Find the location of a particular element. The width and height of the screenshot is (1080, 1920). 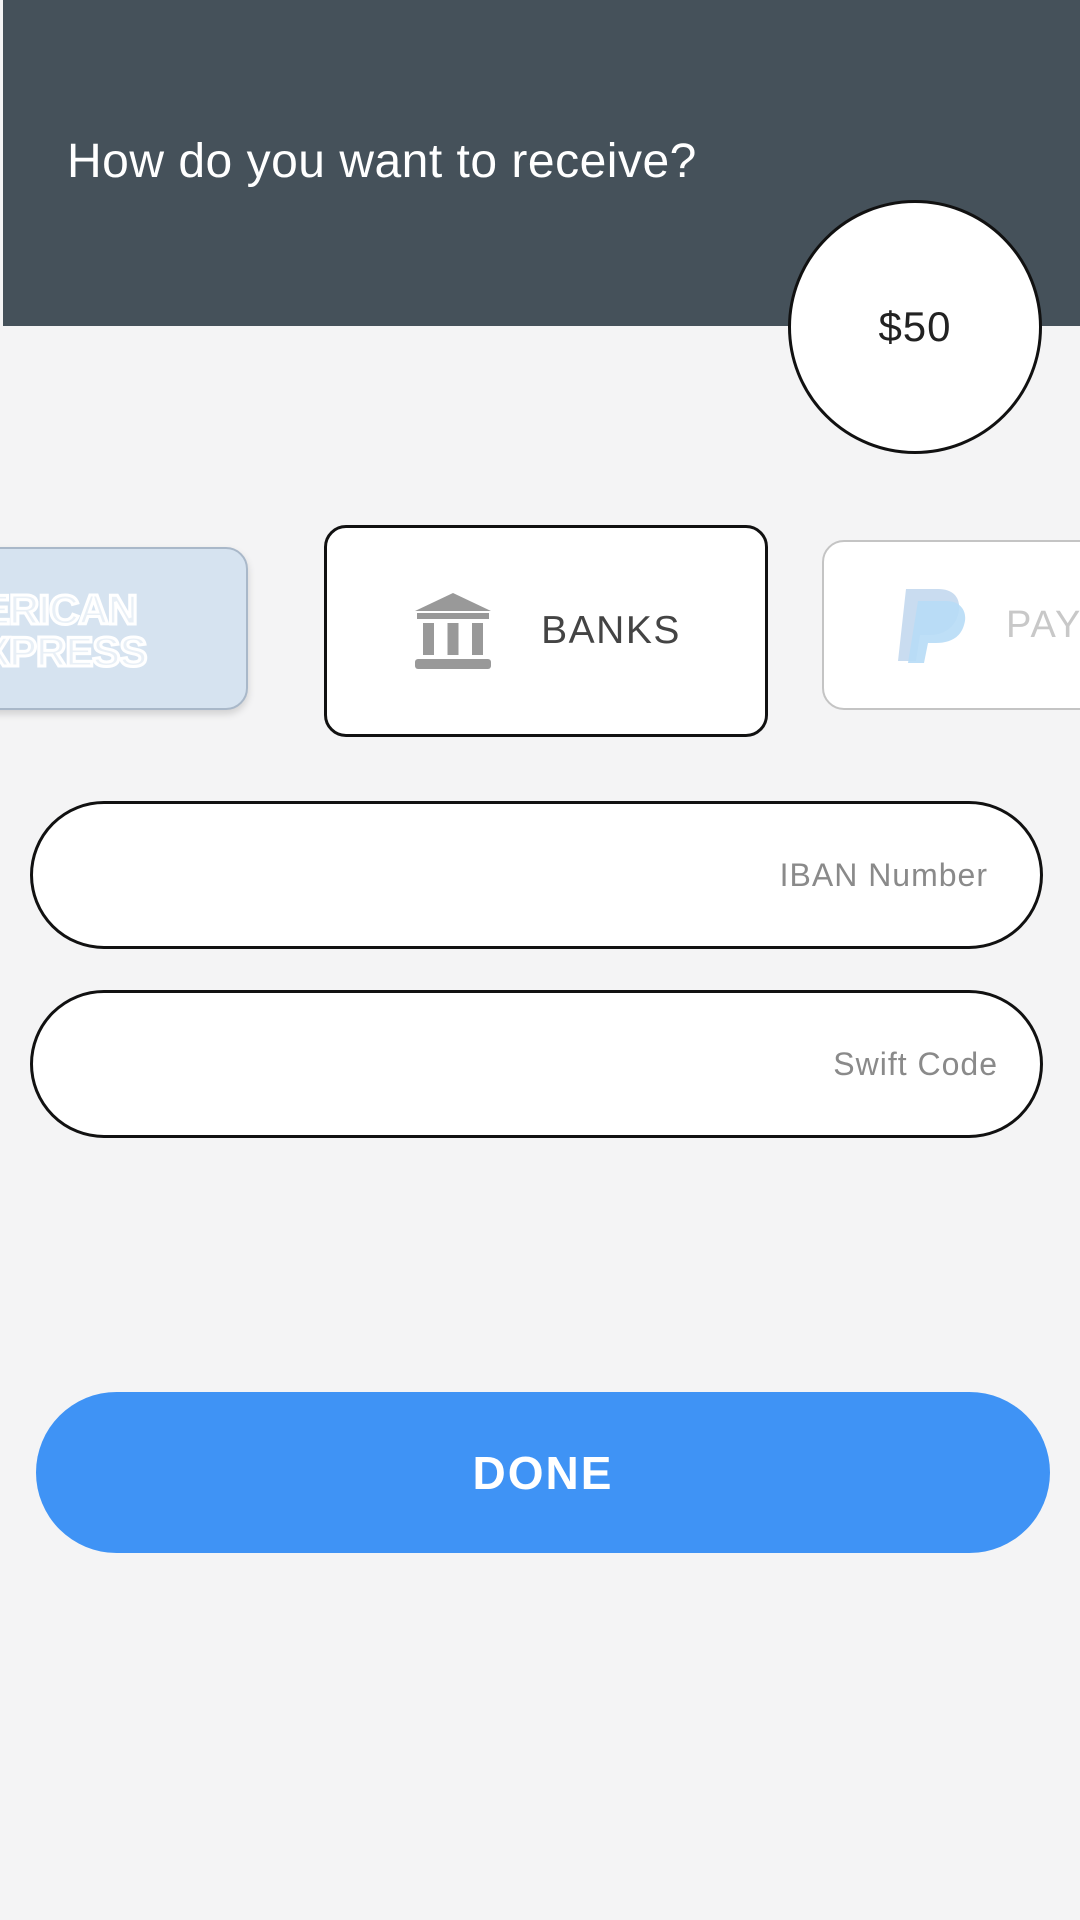

method-card-banks: BANKS is located at coordinates (546, 631).